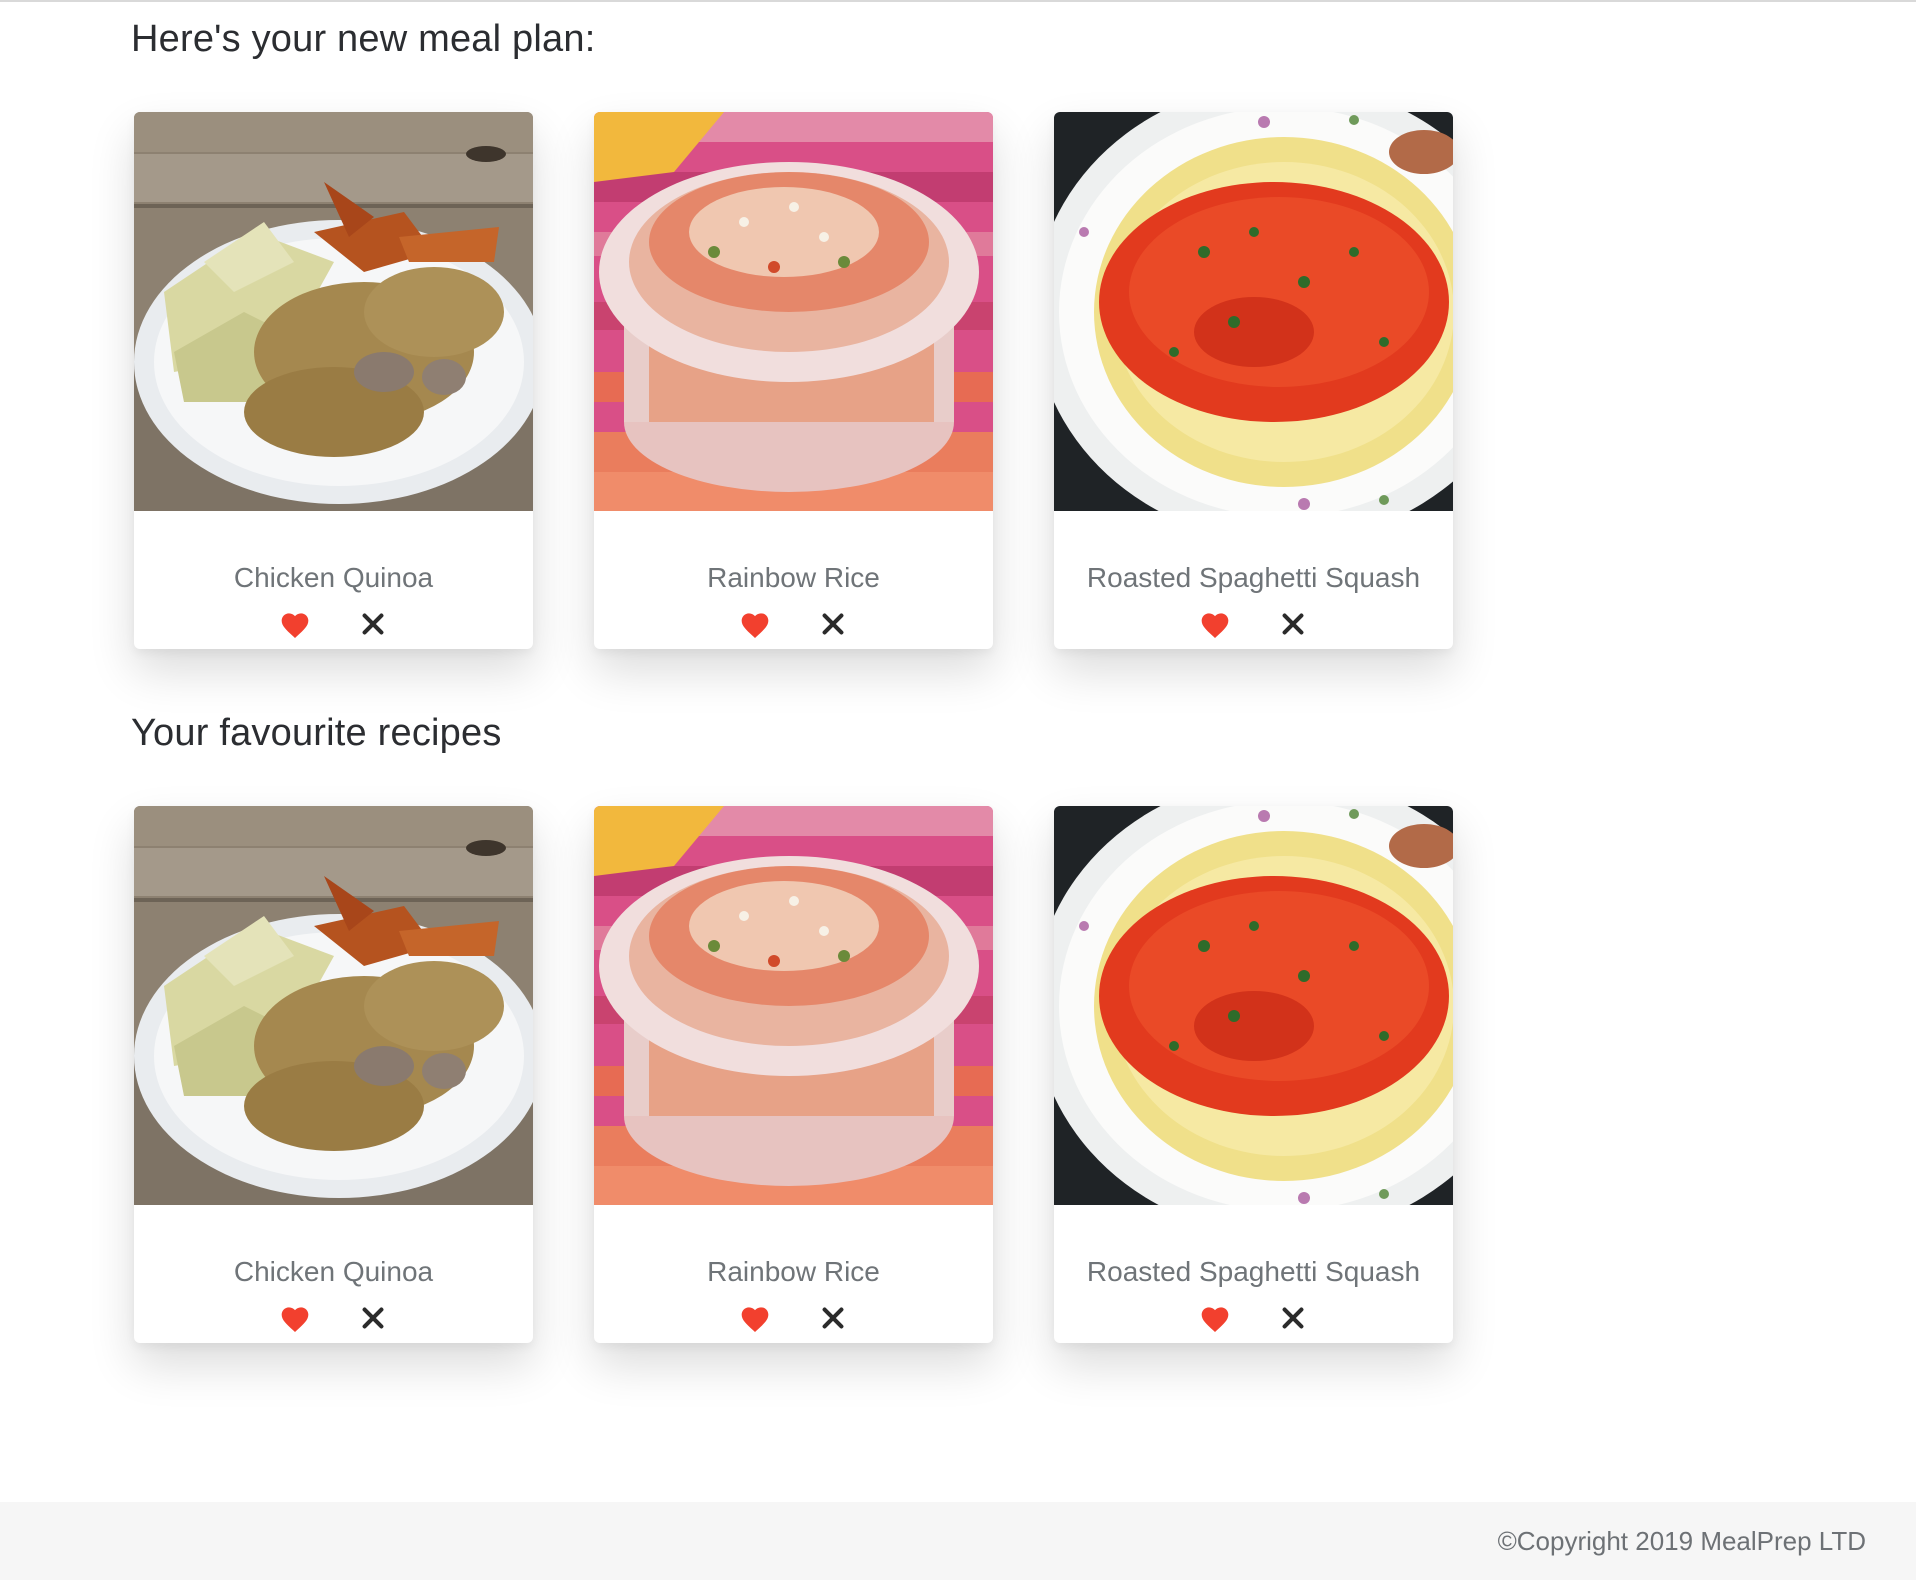 The width and height of the screenshot is (1916, 1580). What do you see at coordinates (958, 1541) in the screenshot?
I see `footer: ©Copyright 2019 MealPrep LTD` at bounding box center [958, 1541].